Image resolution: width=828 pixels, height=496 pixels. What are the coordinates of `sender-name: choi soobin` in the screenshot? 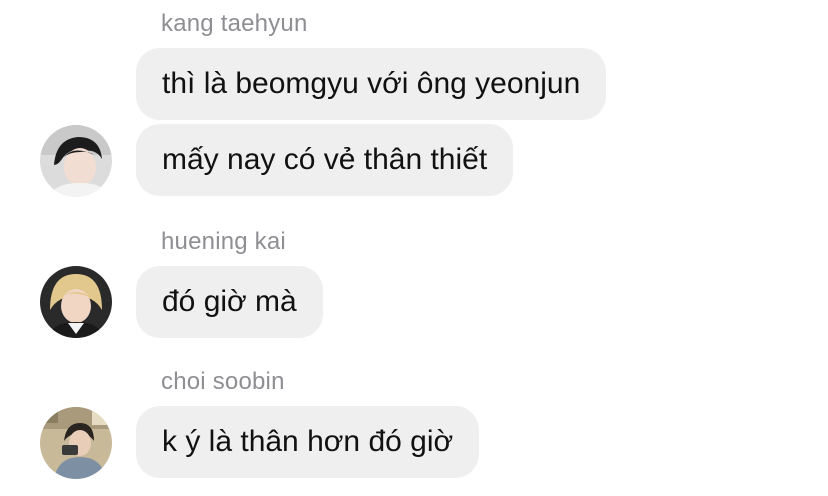 It's located at (223, 381).